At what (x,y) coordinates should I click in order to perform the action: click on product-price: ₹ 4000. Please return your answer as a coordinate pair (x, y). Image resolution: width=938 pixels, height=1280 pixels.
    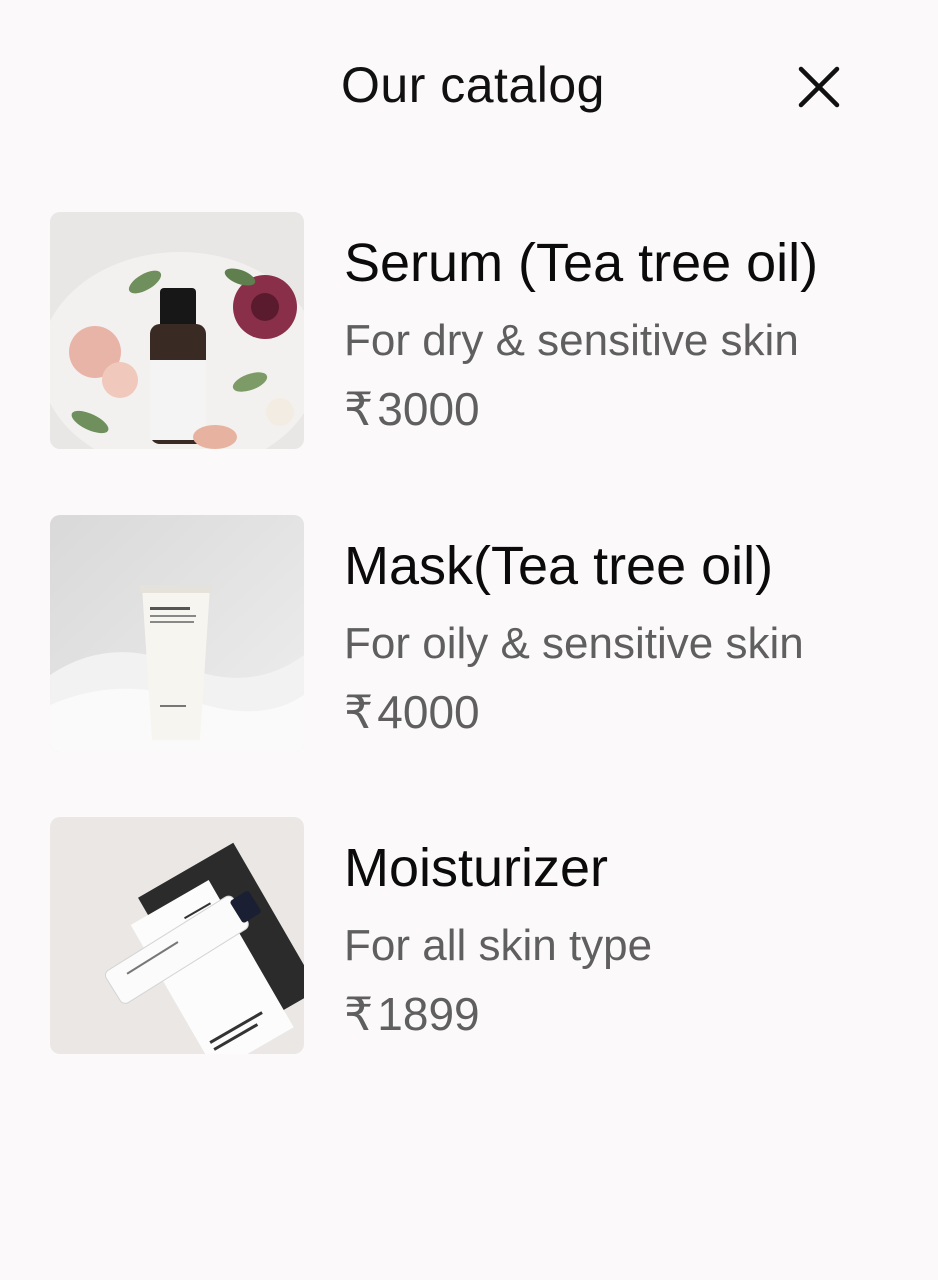
    Looking at the image, I should click on (412, 712).